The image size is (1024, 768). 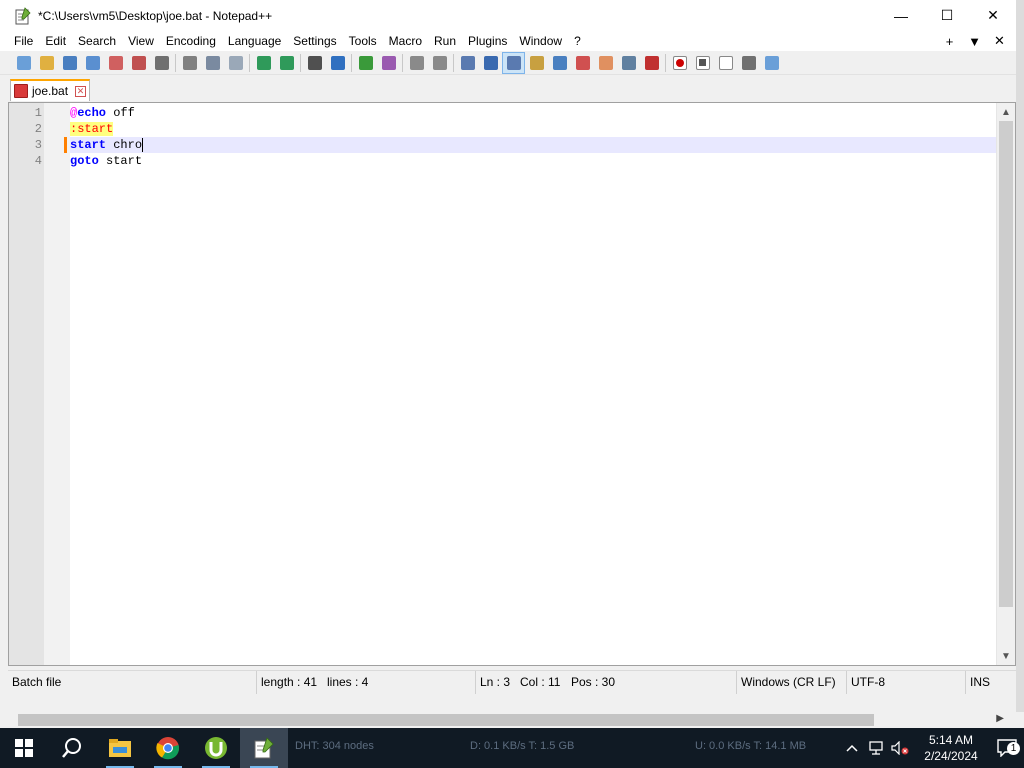 What do you see at coordinates (446, 720) in the screenshot?
I see `horizontal-scroll-thumb` at bounding box center [446, 720].